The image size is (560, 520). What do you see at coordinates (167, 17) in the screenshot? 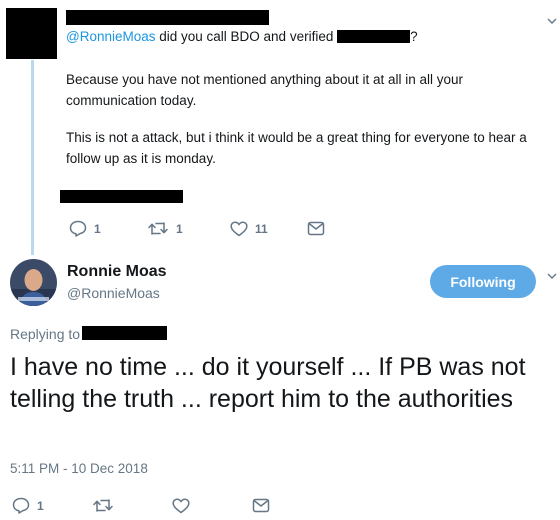
I see `redacted-author-name` at bounding box center [167, 17].